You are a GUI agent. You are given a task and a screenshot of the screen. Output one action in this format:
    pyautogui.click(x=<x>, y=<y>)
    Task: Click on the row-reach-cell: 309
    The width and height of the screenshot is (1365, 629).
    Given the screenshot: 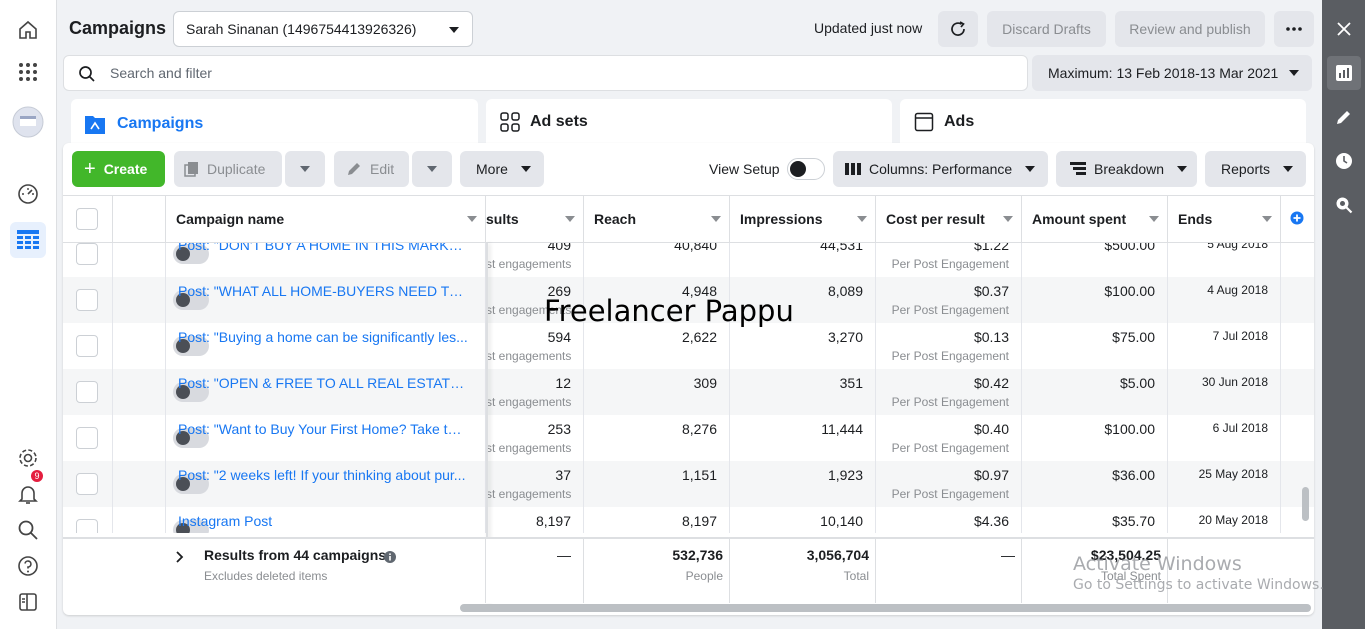 What is the action you would take?
    pyautogui.click(x=657, y=392)
    